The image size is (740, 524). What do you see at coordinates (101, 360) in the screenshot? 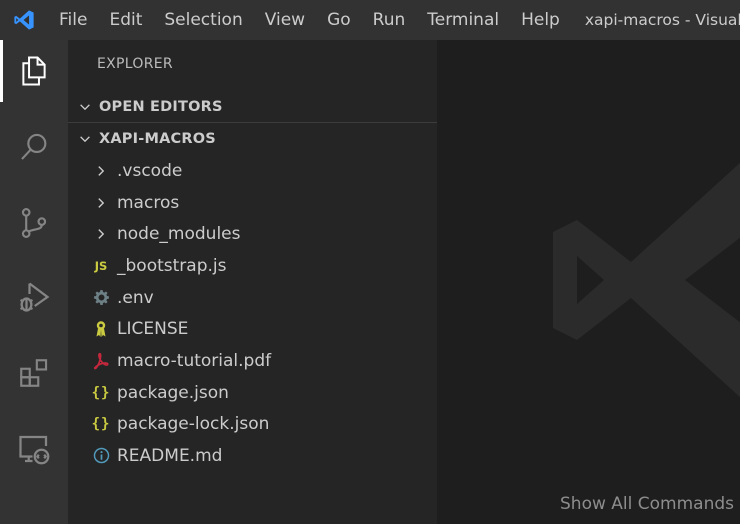
I see `pdf-icon` at bounding box center [101, 360].